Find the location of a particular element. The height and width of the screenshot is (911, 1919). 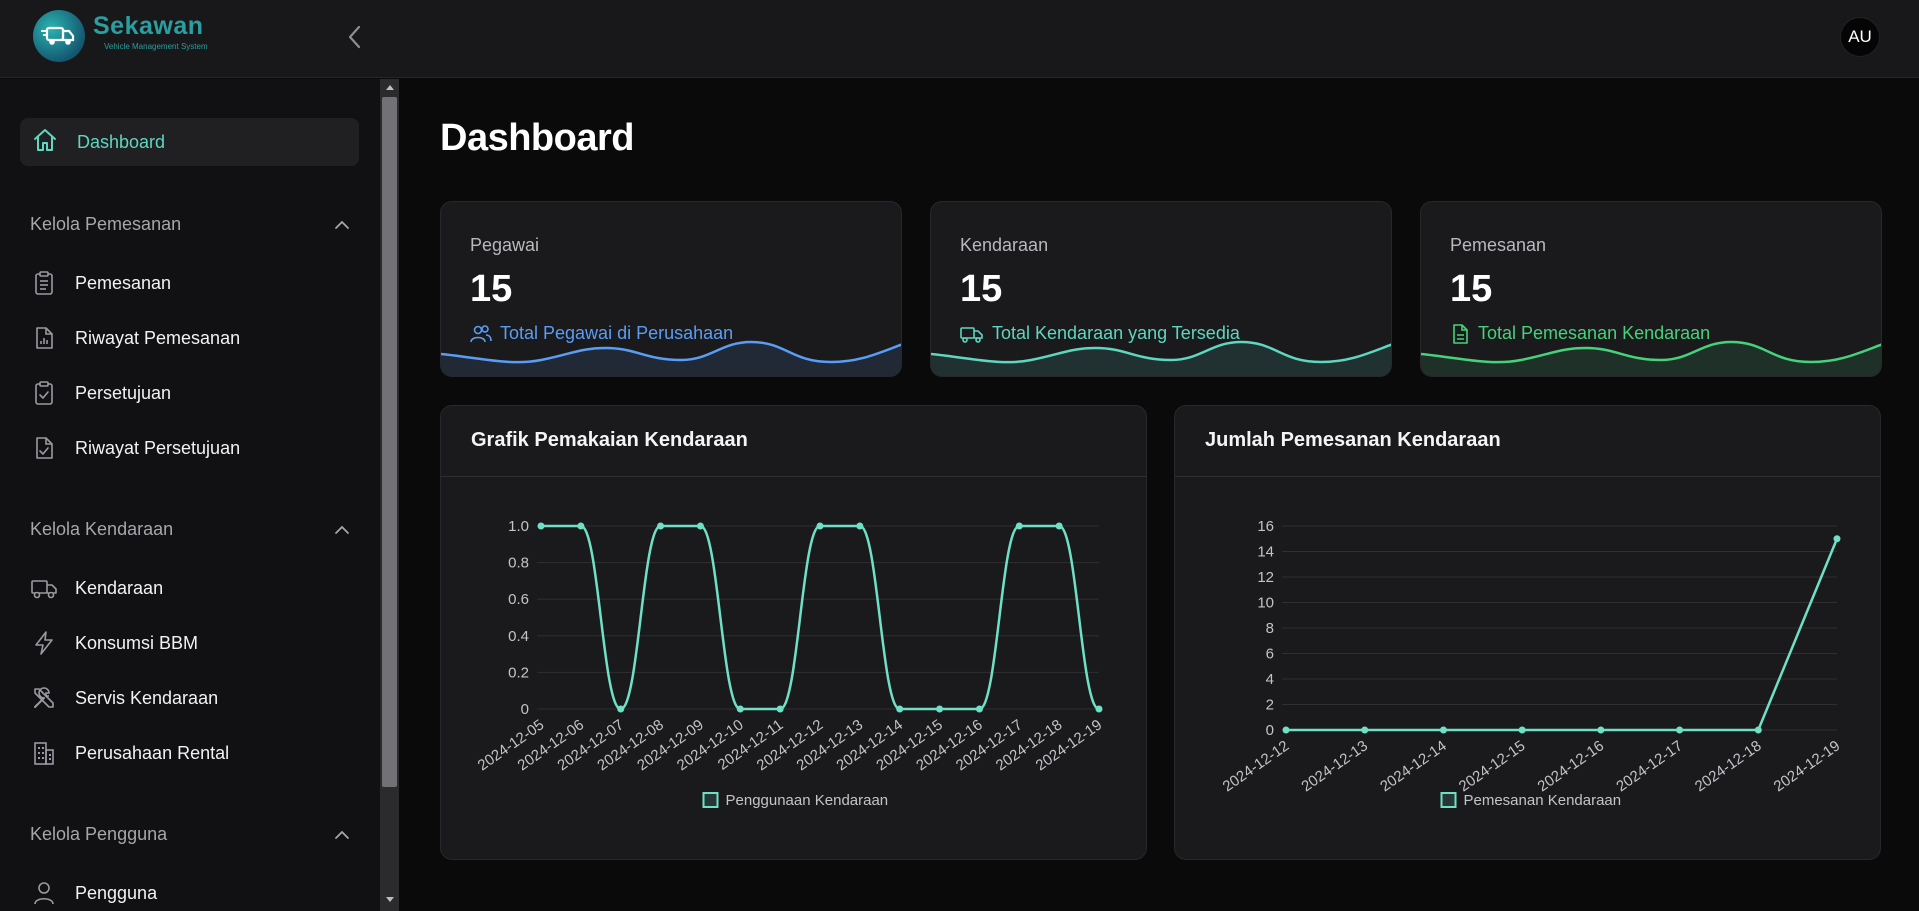

y-tick-label: 0.4 is located at coordinates (518, 636).